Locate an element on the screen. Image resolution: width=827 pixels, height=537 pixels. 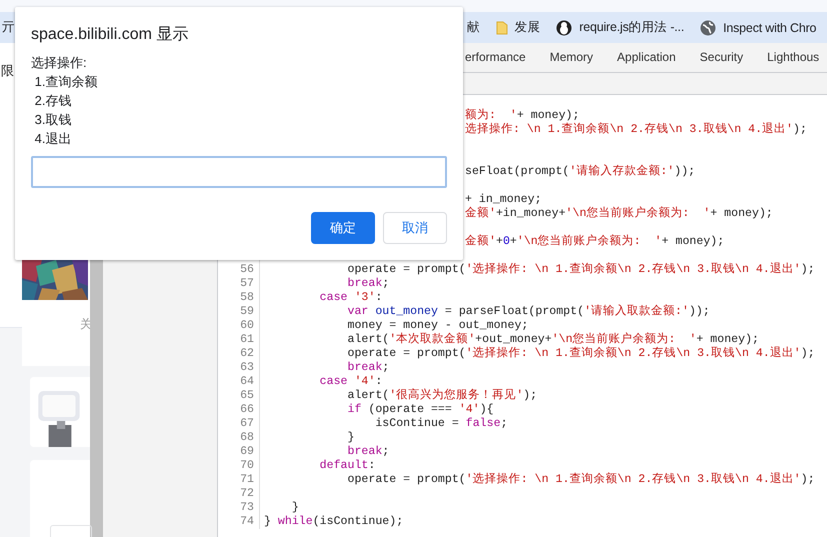
line-number: 71 is located at coordinates (247, 479).